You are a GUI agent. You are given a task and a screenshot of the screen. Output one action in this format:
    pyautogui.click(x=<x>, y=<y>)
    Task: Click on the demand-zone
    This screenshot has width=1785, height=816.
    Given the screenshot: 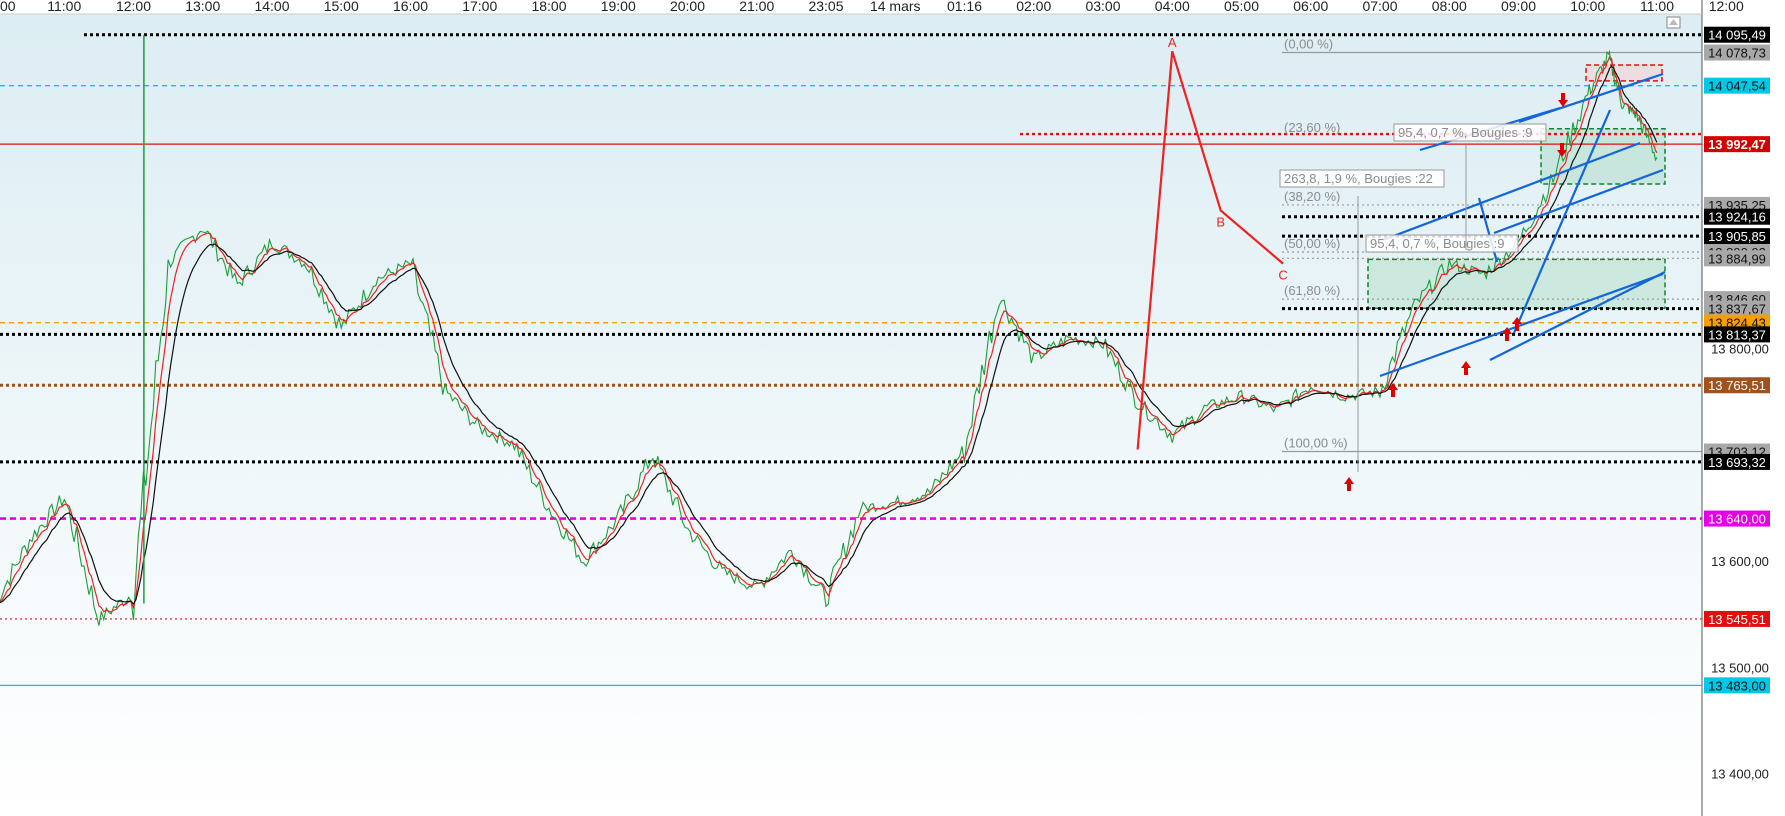 What is the action you would take?
    pyautogui.click(x=1516, y=283)
    